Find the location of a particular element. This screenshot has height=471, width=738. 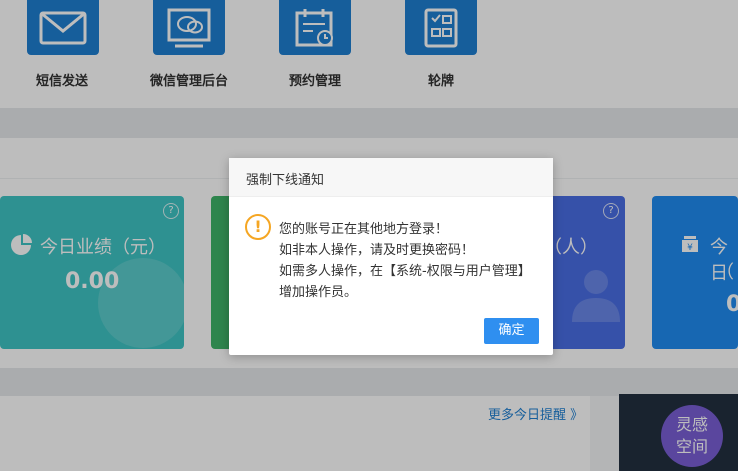

dialog-message-line: 如需多人操作，在【系统-权限与用户管理】 is located at coordinates (405, 271).